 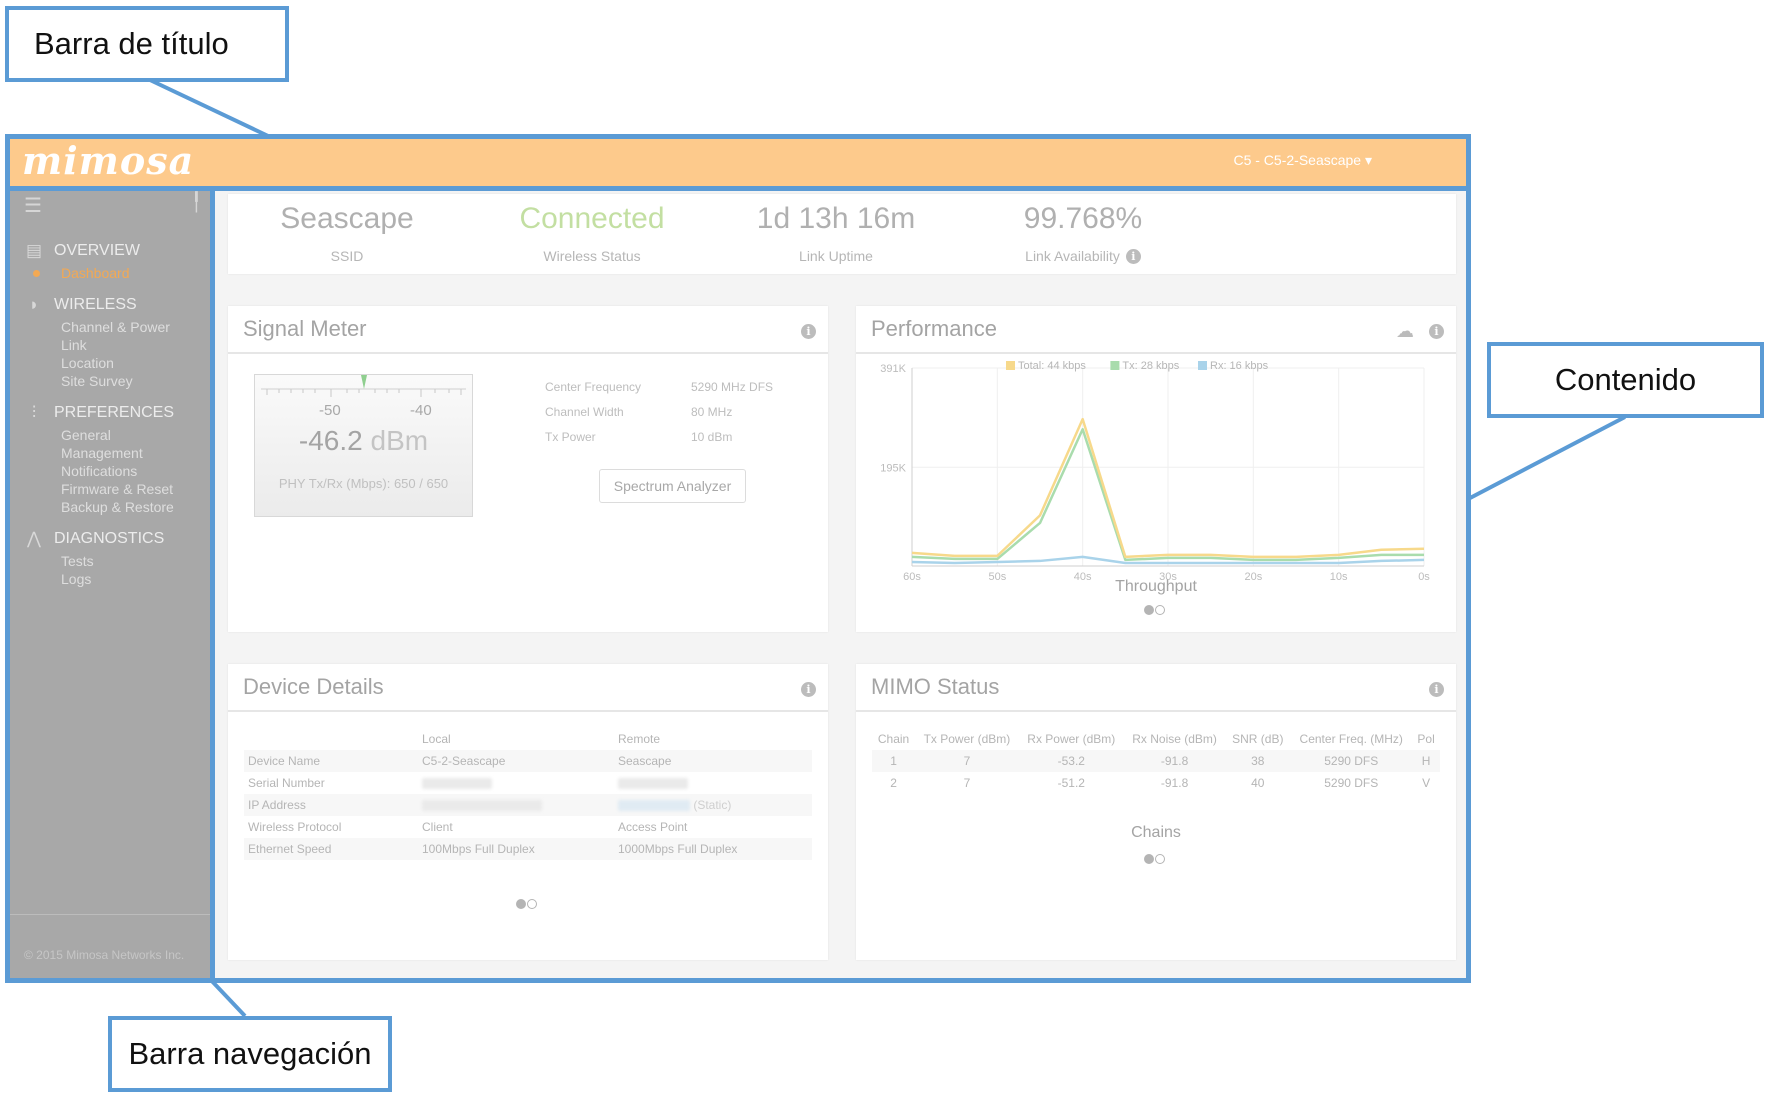 I want to click on annotation-nav-bar-text: Barra navegación, so click(x=250, y=1053).